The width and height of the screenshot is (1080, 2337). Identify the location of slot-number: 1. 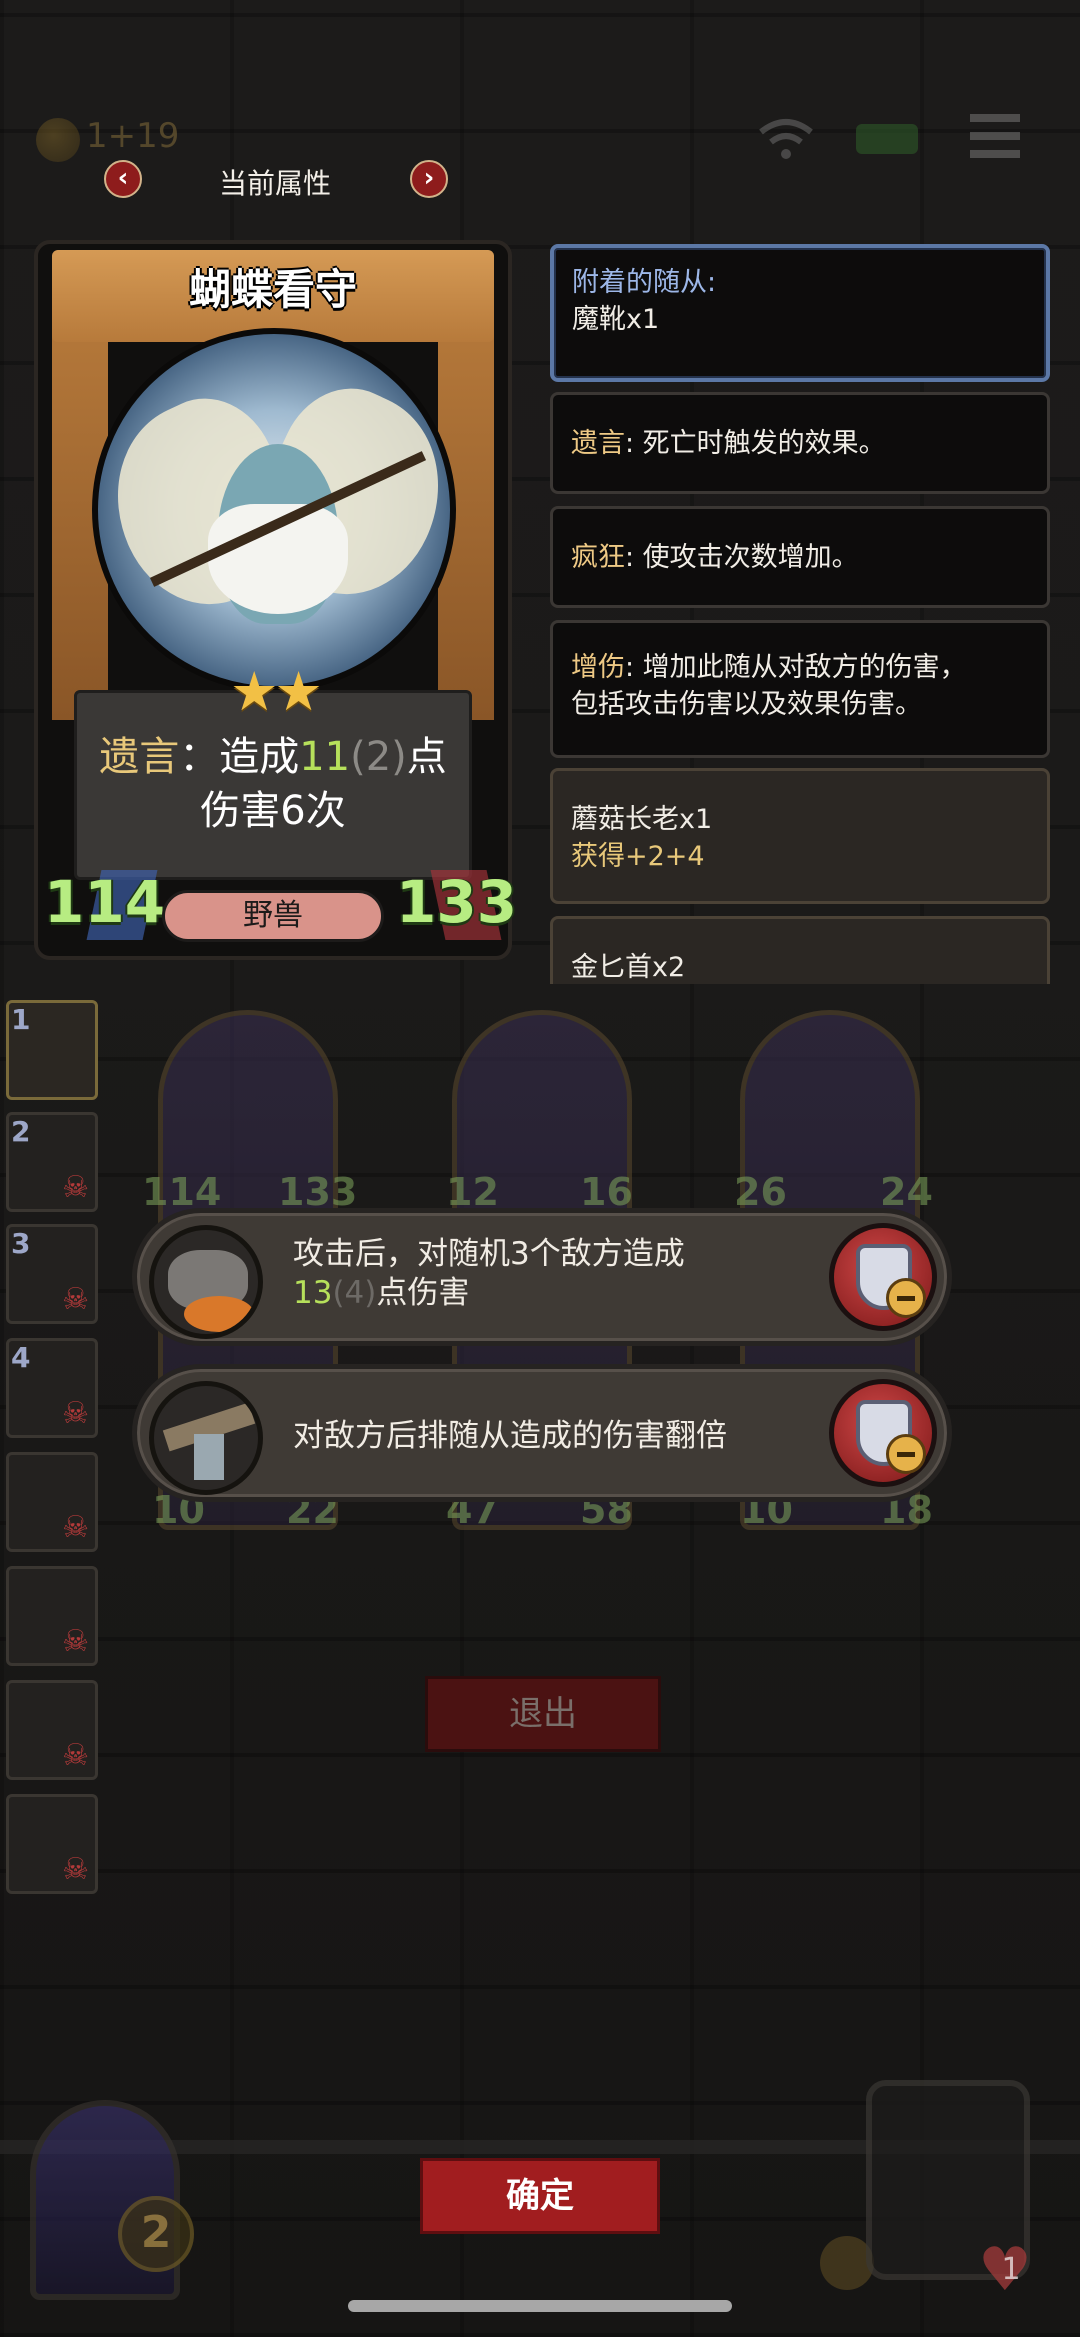
(21, 1019).